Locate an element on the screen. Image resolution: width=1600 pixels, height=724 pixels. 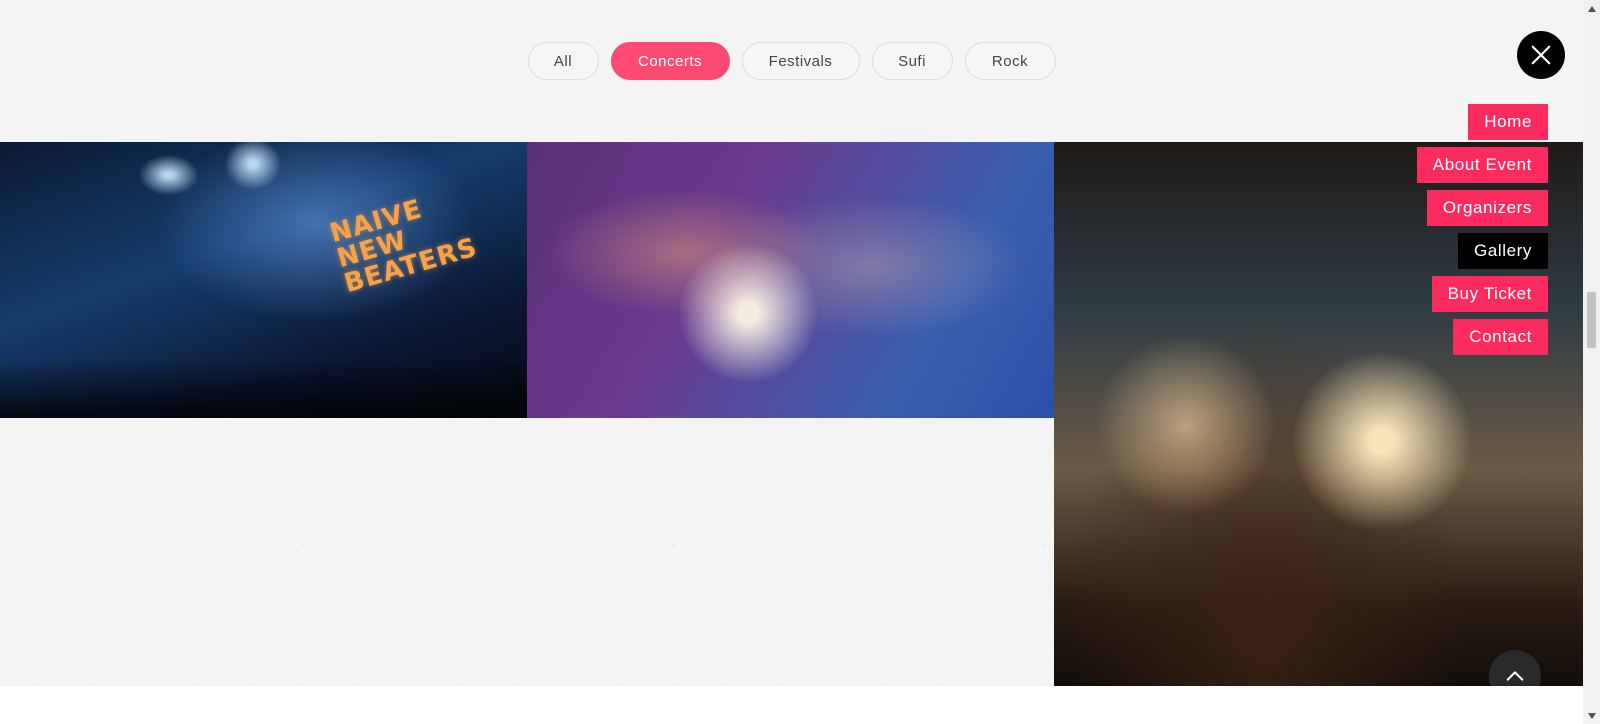
page-scrollbar is located at coordinates (1591, 362).